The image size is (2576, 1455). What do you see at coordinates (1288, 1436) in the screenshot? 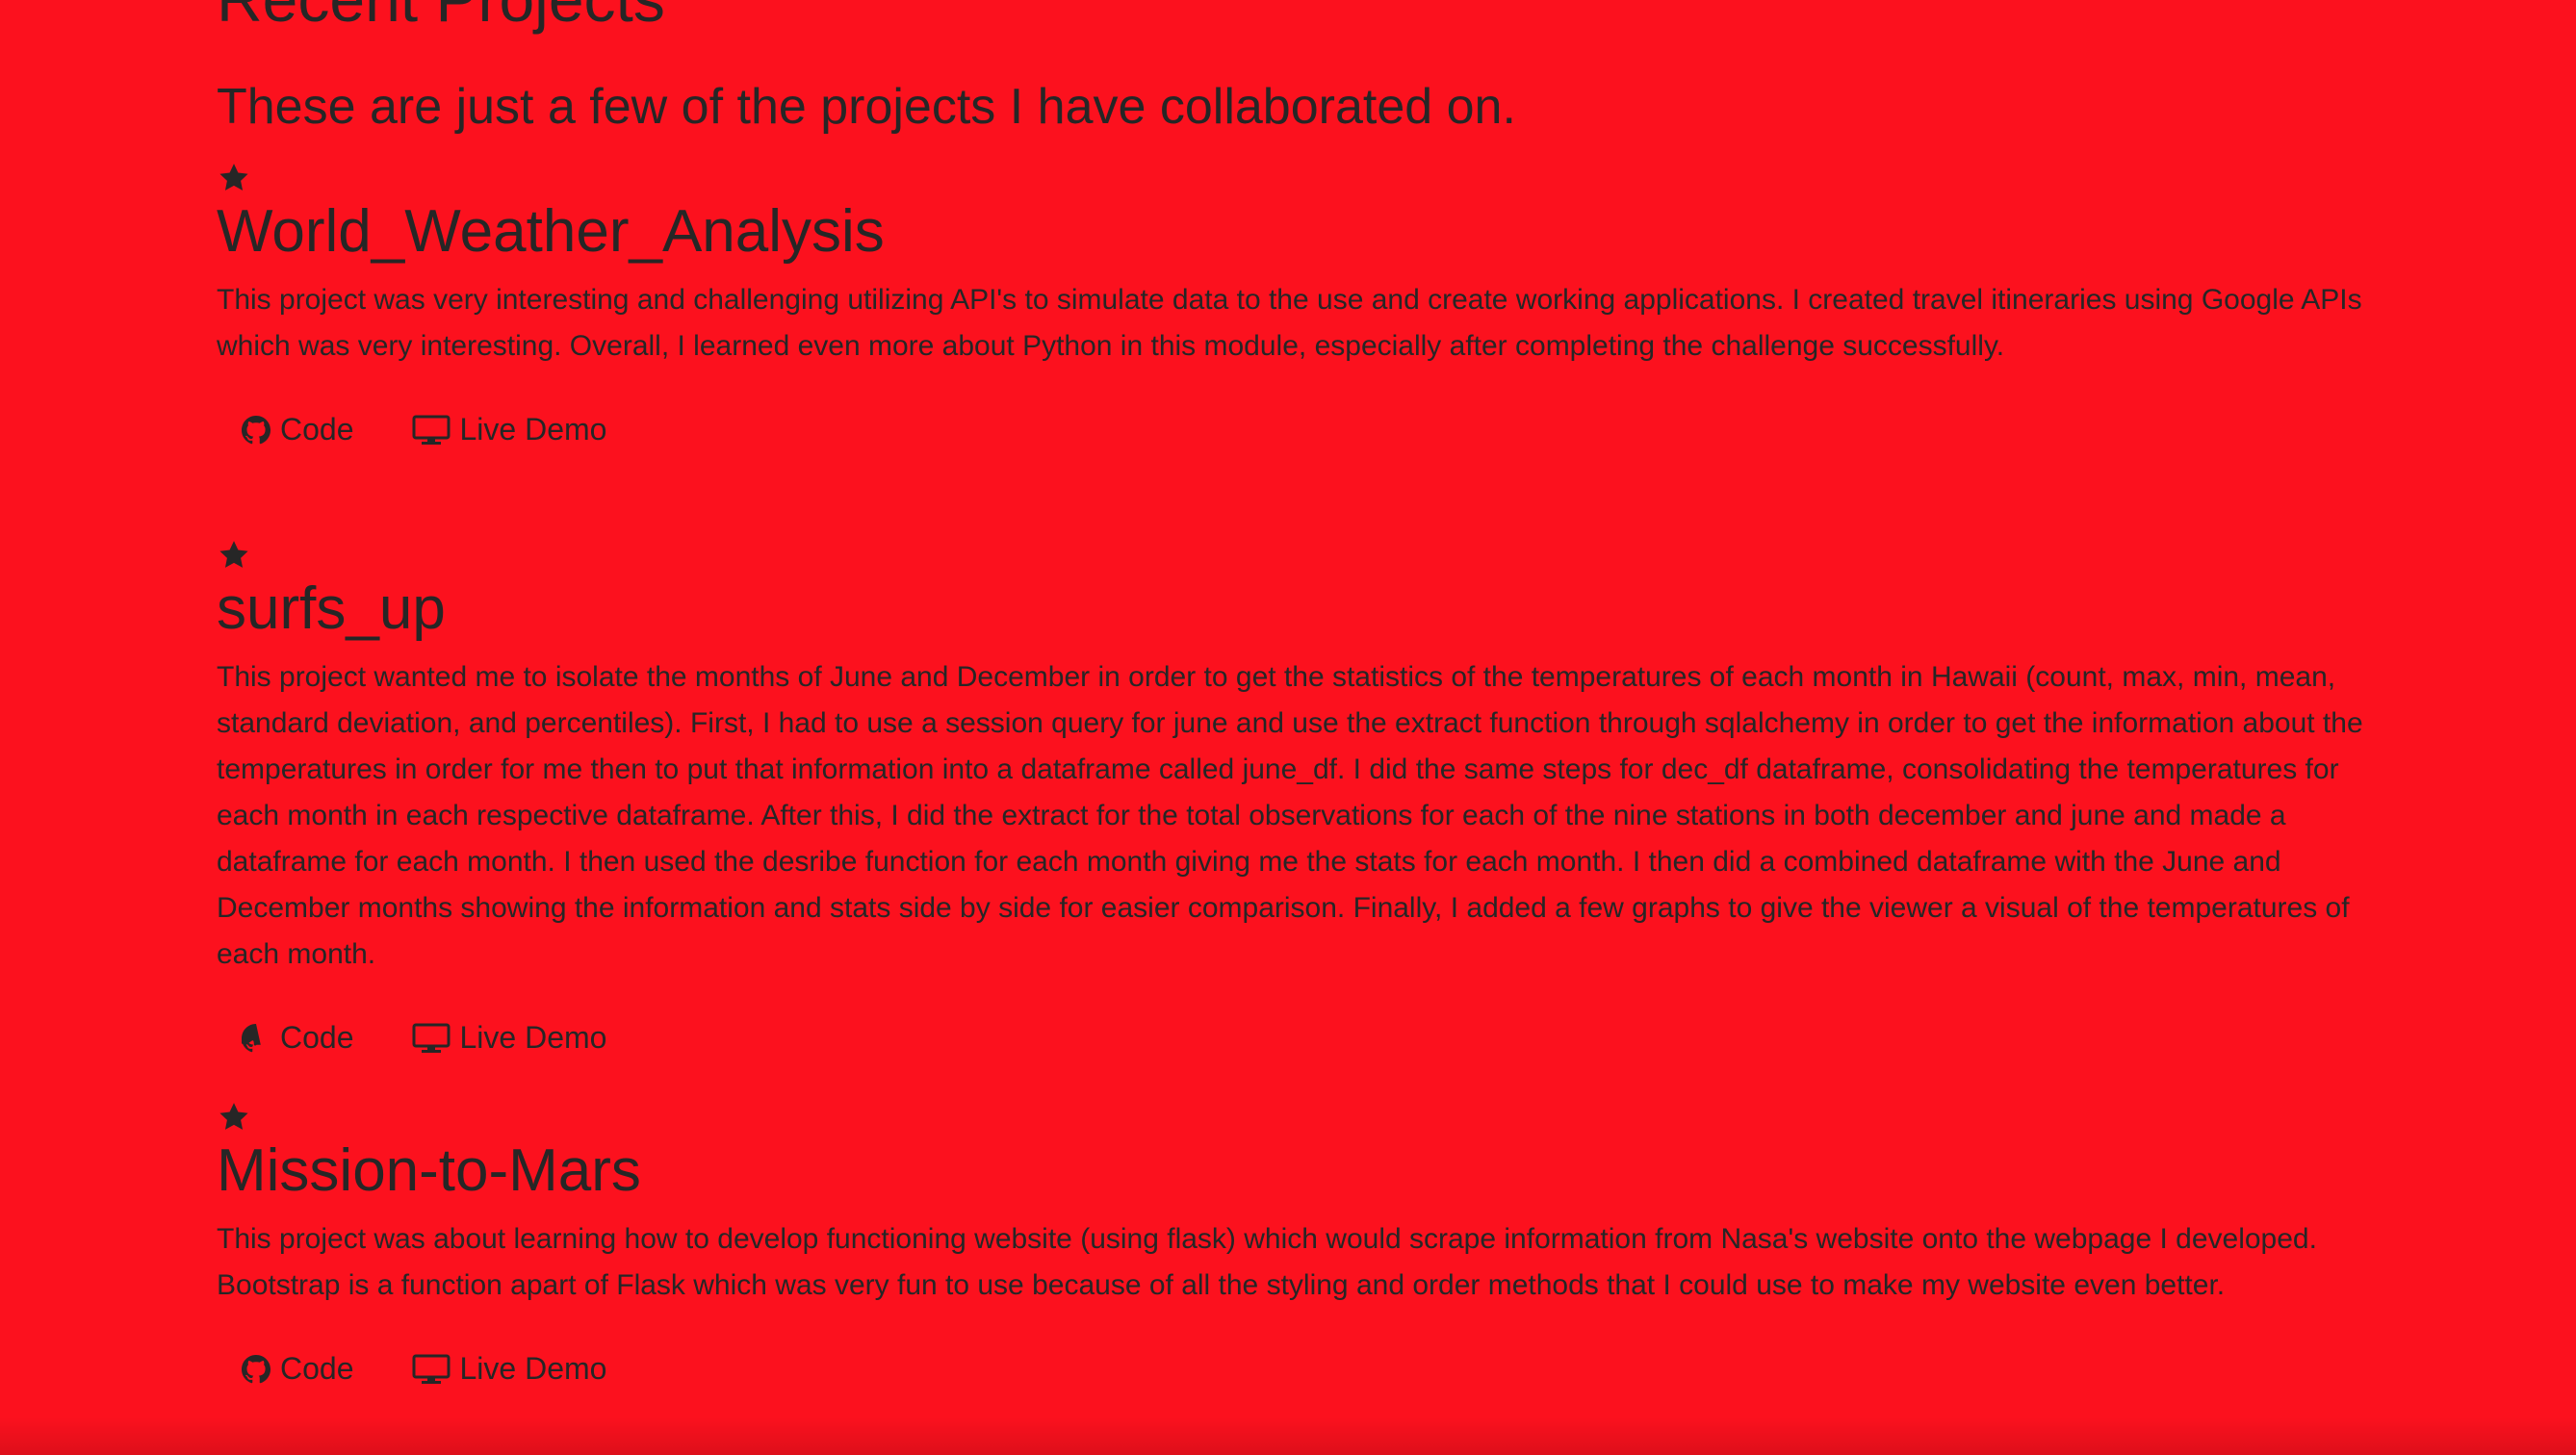
I see `bottom-shadow` at bounding box center [1288, 1436].